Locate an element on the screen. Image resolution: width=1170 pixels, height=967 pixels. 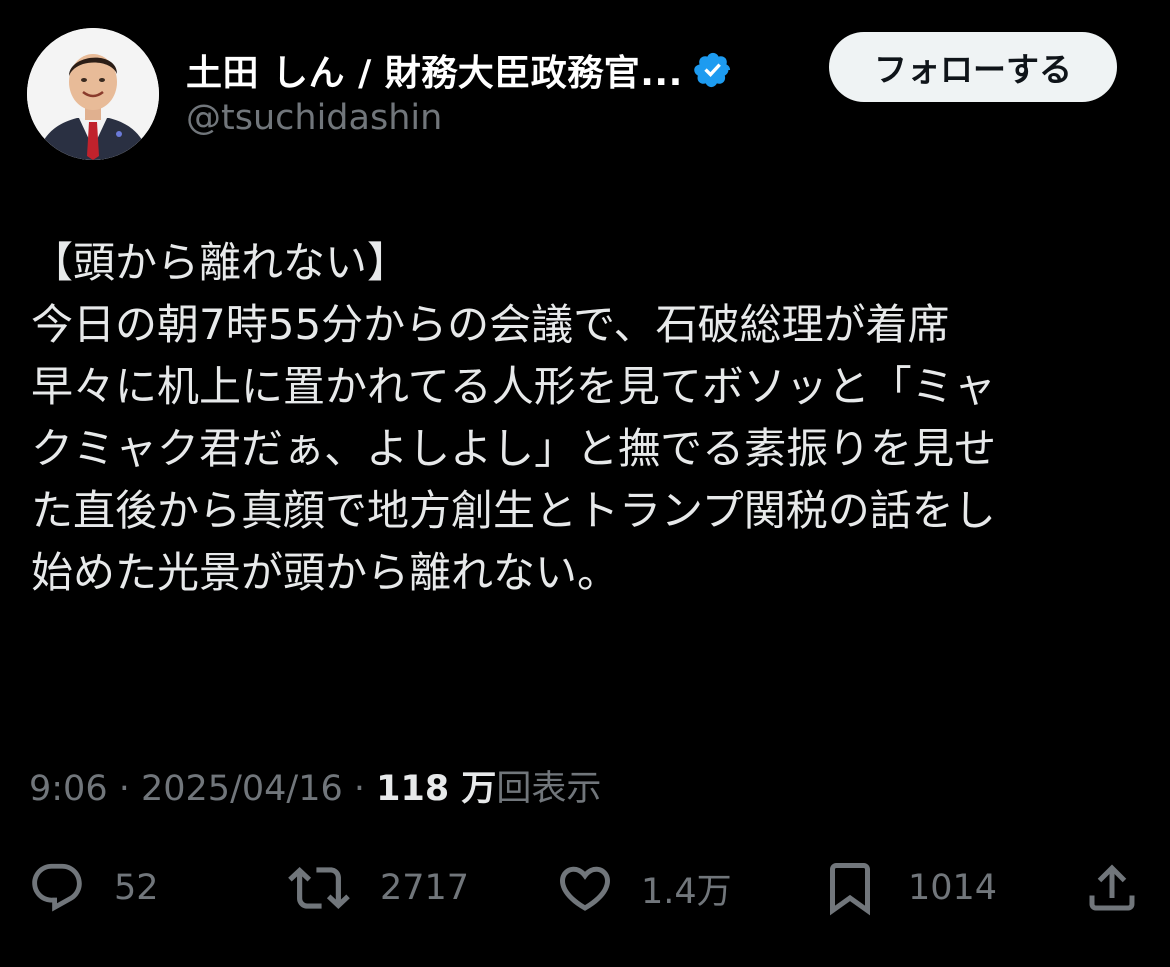
bookmark-button: 1014 is located at coordinates (908, 888).